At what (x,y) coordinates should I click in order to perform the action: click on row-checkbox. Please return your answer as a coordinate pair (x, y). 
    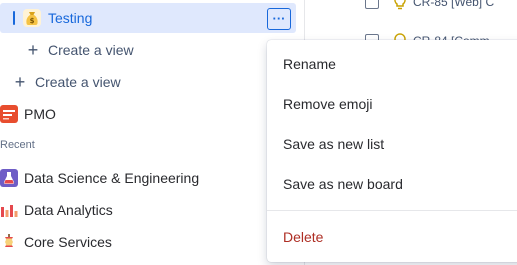
    Looking at the image, I should click on (372, 4).